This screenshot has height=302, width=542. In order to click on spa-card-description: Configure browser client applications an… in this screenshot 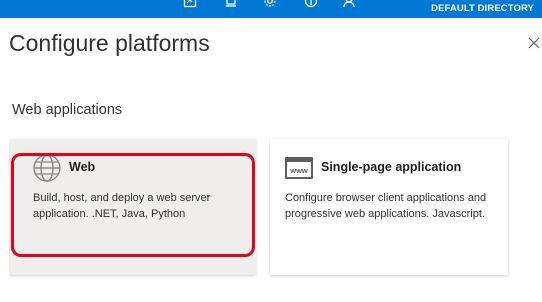, I will do `click(386, 206)`.